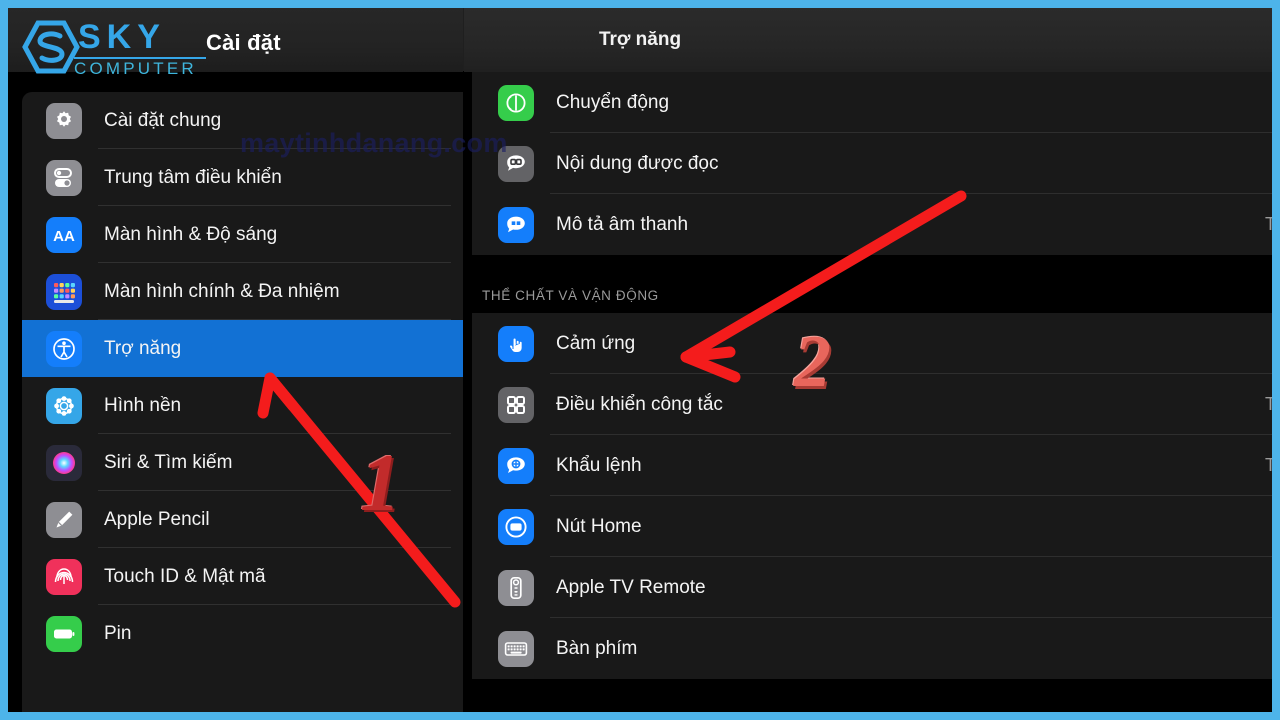 This screenshot has width=1280, height=720. What do you see at coordinates (242, 462) in the screenshot?
I see `sidebar-item-siri-t-m-ki-m: Siri & Tìm kiếm` at bounding box center [242, 462].